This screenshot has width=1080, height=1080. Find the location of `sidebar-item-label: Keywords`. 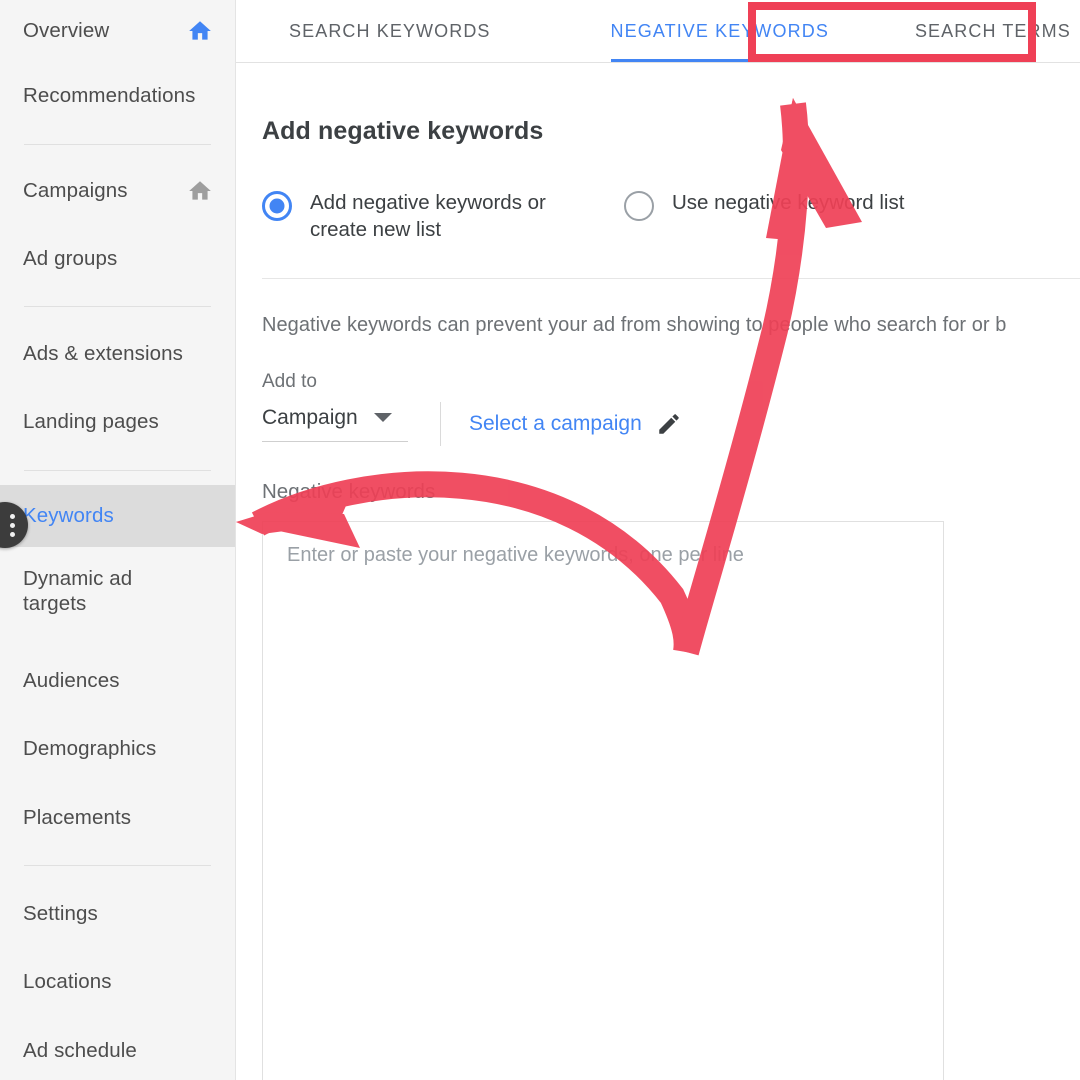

sidebar-item-label: Keywords is located at coordinates (68, 515).